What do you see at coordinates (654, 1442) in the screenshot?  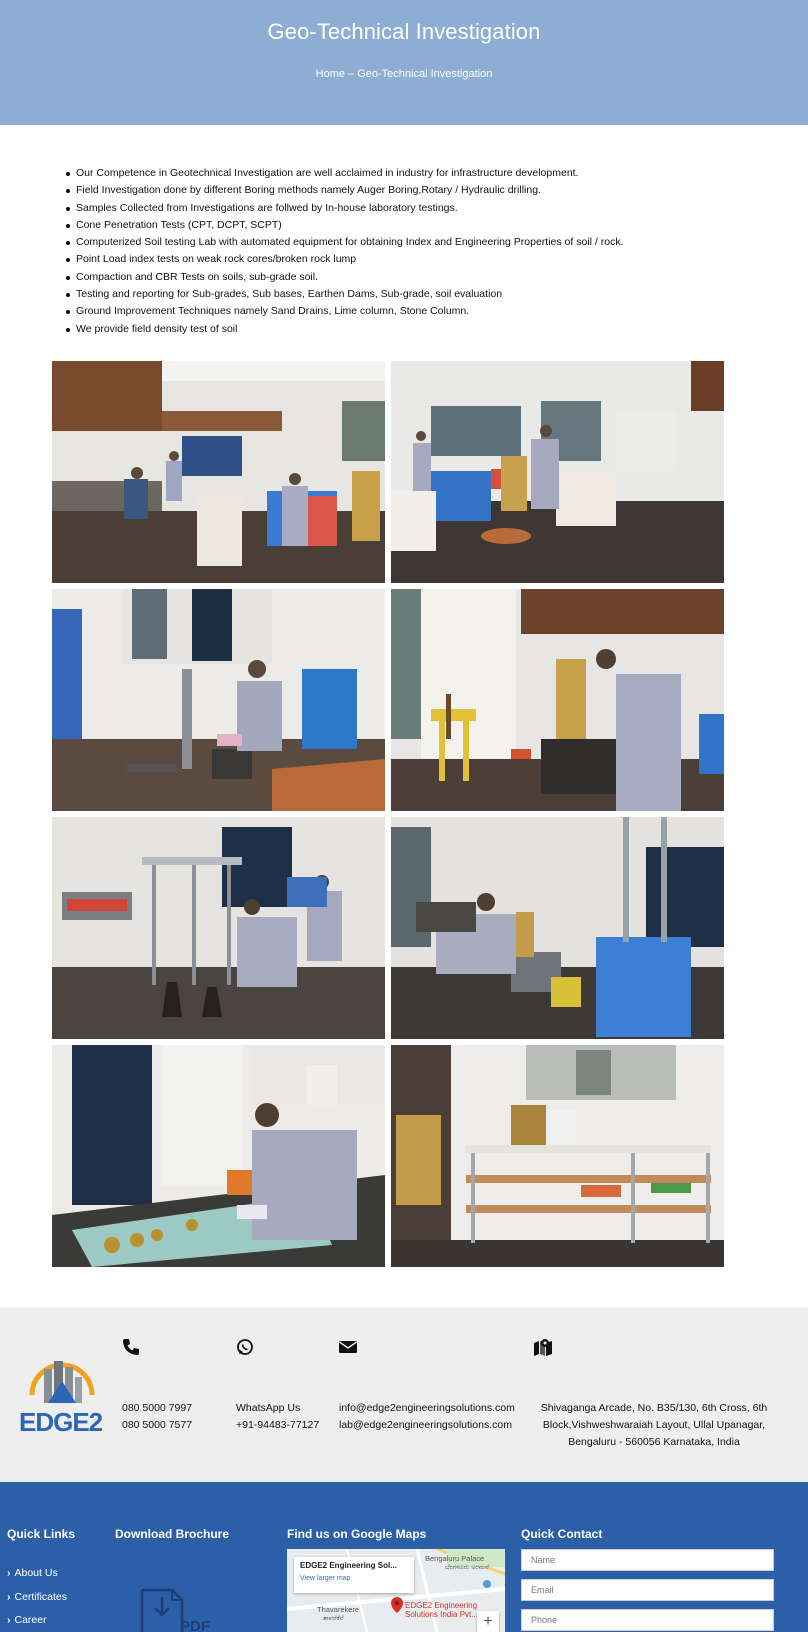 I see `address-line: Bengaluru - 560056 Karnataka, India` at bounding box center [654, 1442].